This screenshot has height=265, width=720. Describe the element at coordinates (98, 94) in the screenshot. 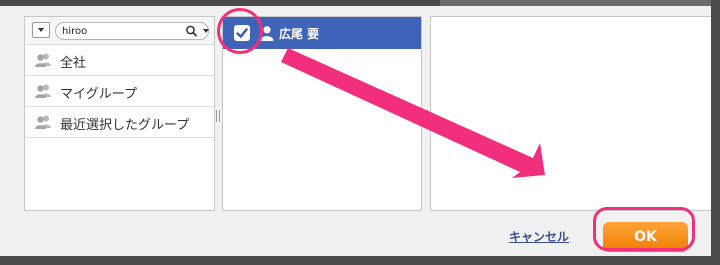

I see `group-item-label: マイグループ` at that location.